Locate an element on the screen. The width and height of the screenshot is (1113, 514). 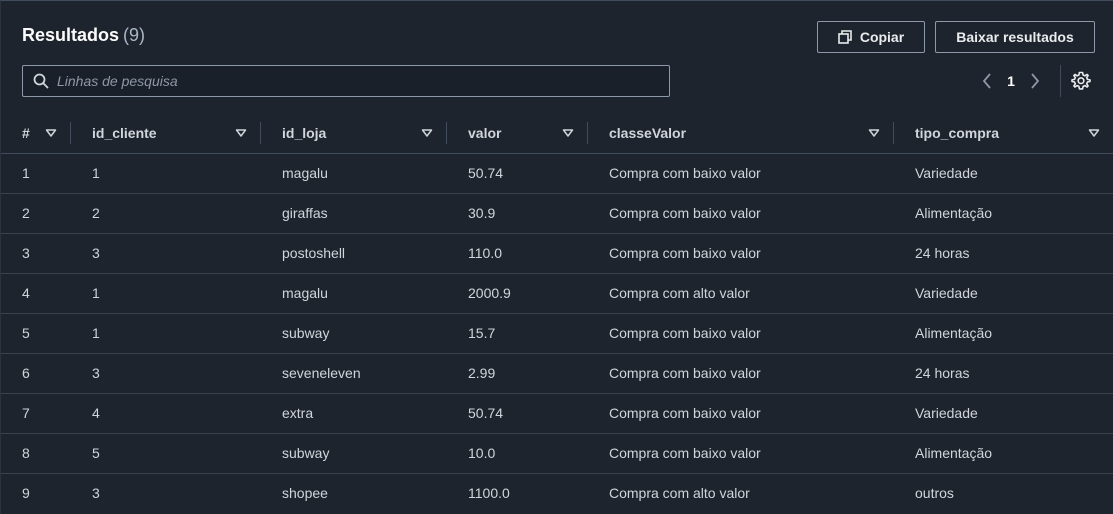
copy-button: Copiar is located at coordinates (871, 37).